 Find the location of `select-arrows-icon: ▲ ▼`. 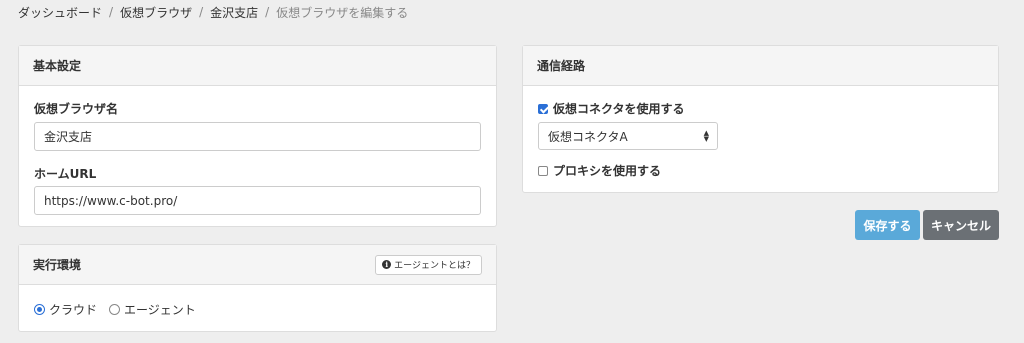

select-arrows-icon: ▲ ▼ is located at coordinates (706, 136).